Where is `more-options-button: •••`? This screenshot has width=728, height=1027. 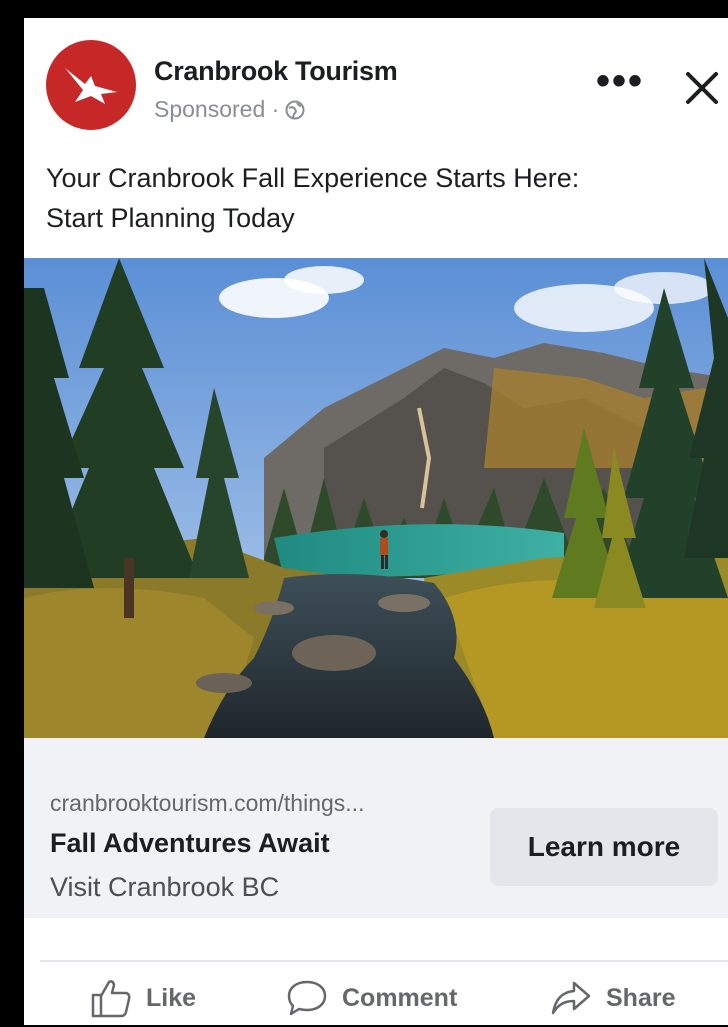
more-options-button: ••• is located at coordinates (620, 83).